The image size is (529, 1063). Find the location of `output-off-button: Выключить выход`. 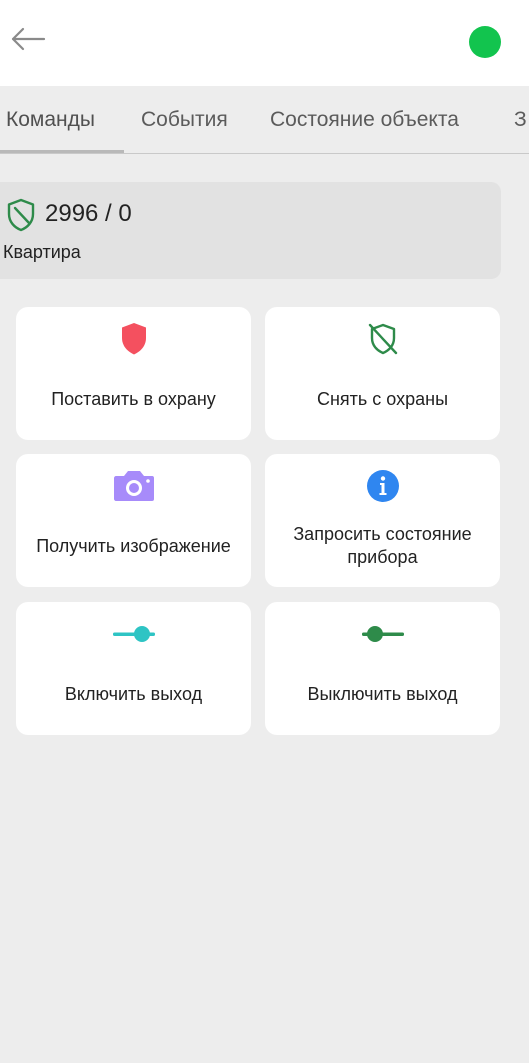

output-off-button: Выключить выход is located at coordinates (382, 668).